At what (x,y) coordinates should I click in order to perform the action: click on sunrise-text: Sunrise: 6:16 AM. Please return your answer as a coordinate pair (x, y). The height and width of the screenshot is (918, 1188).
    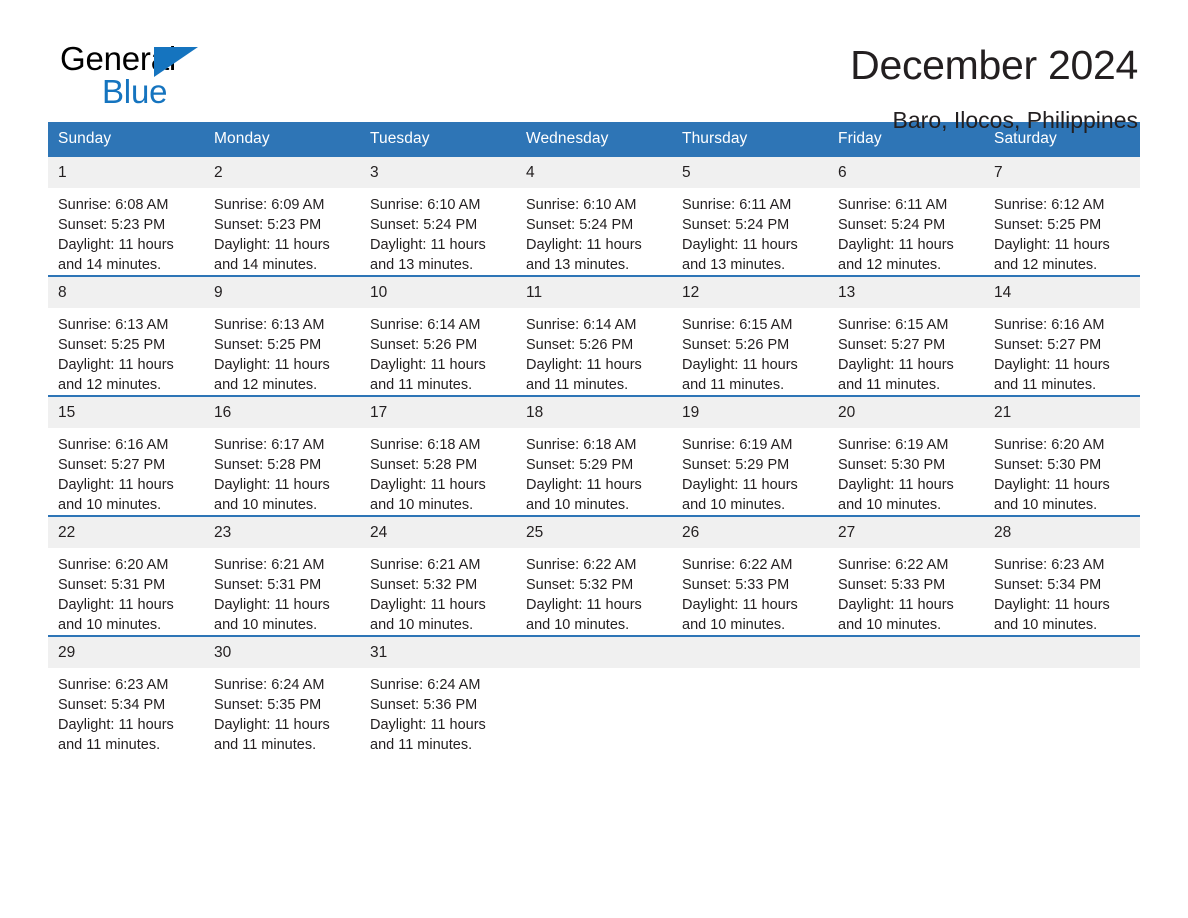
    Looking at the image, I should click on (113, 445).